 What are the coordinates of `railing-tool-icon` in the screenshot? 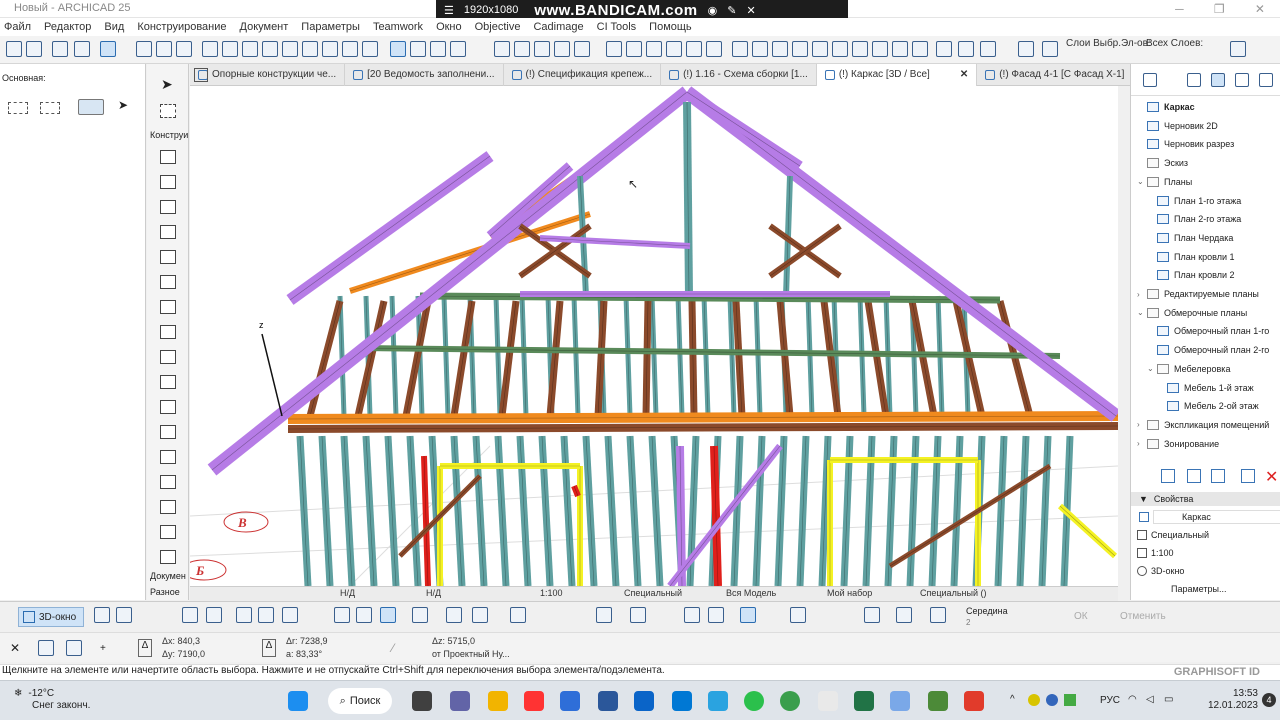 It's located at (168, 407).